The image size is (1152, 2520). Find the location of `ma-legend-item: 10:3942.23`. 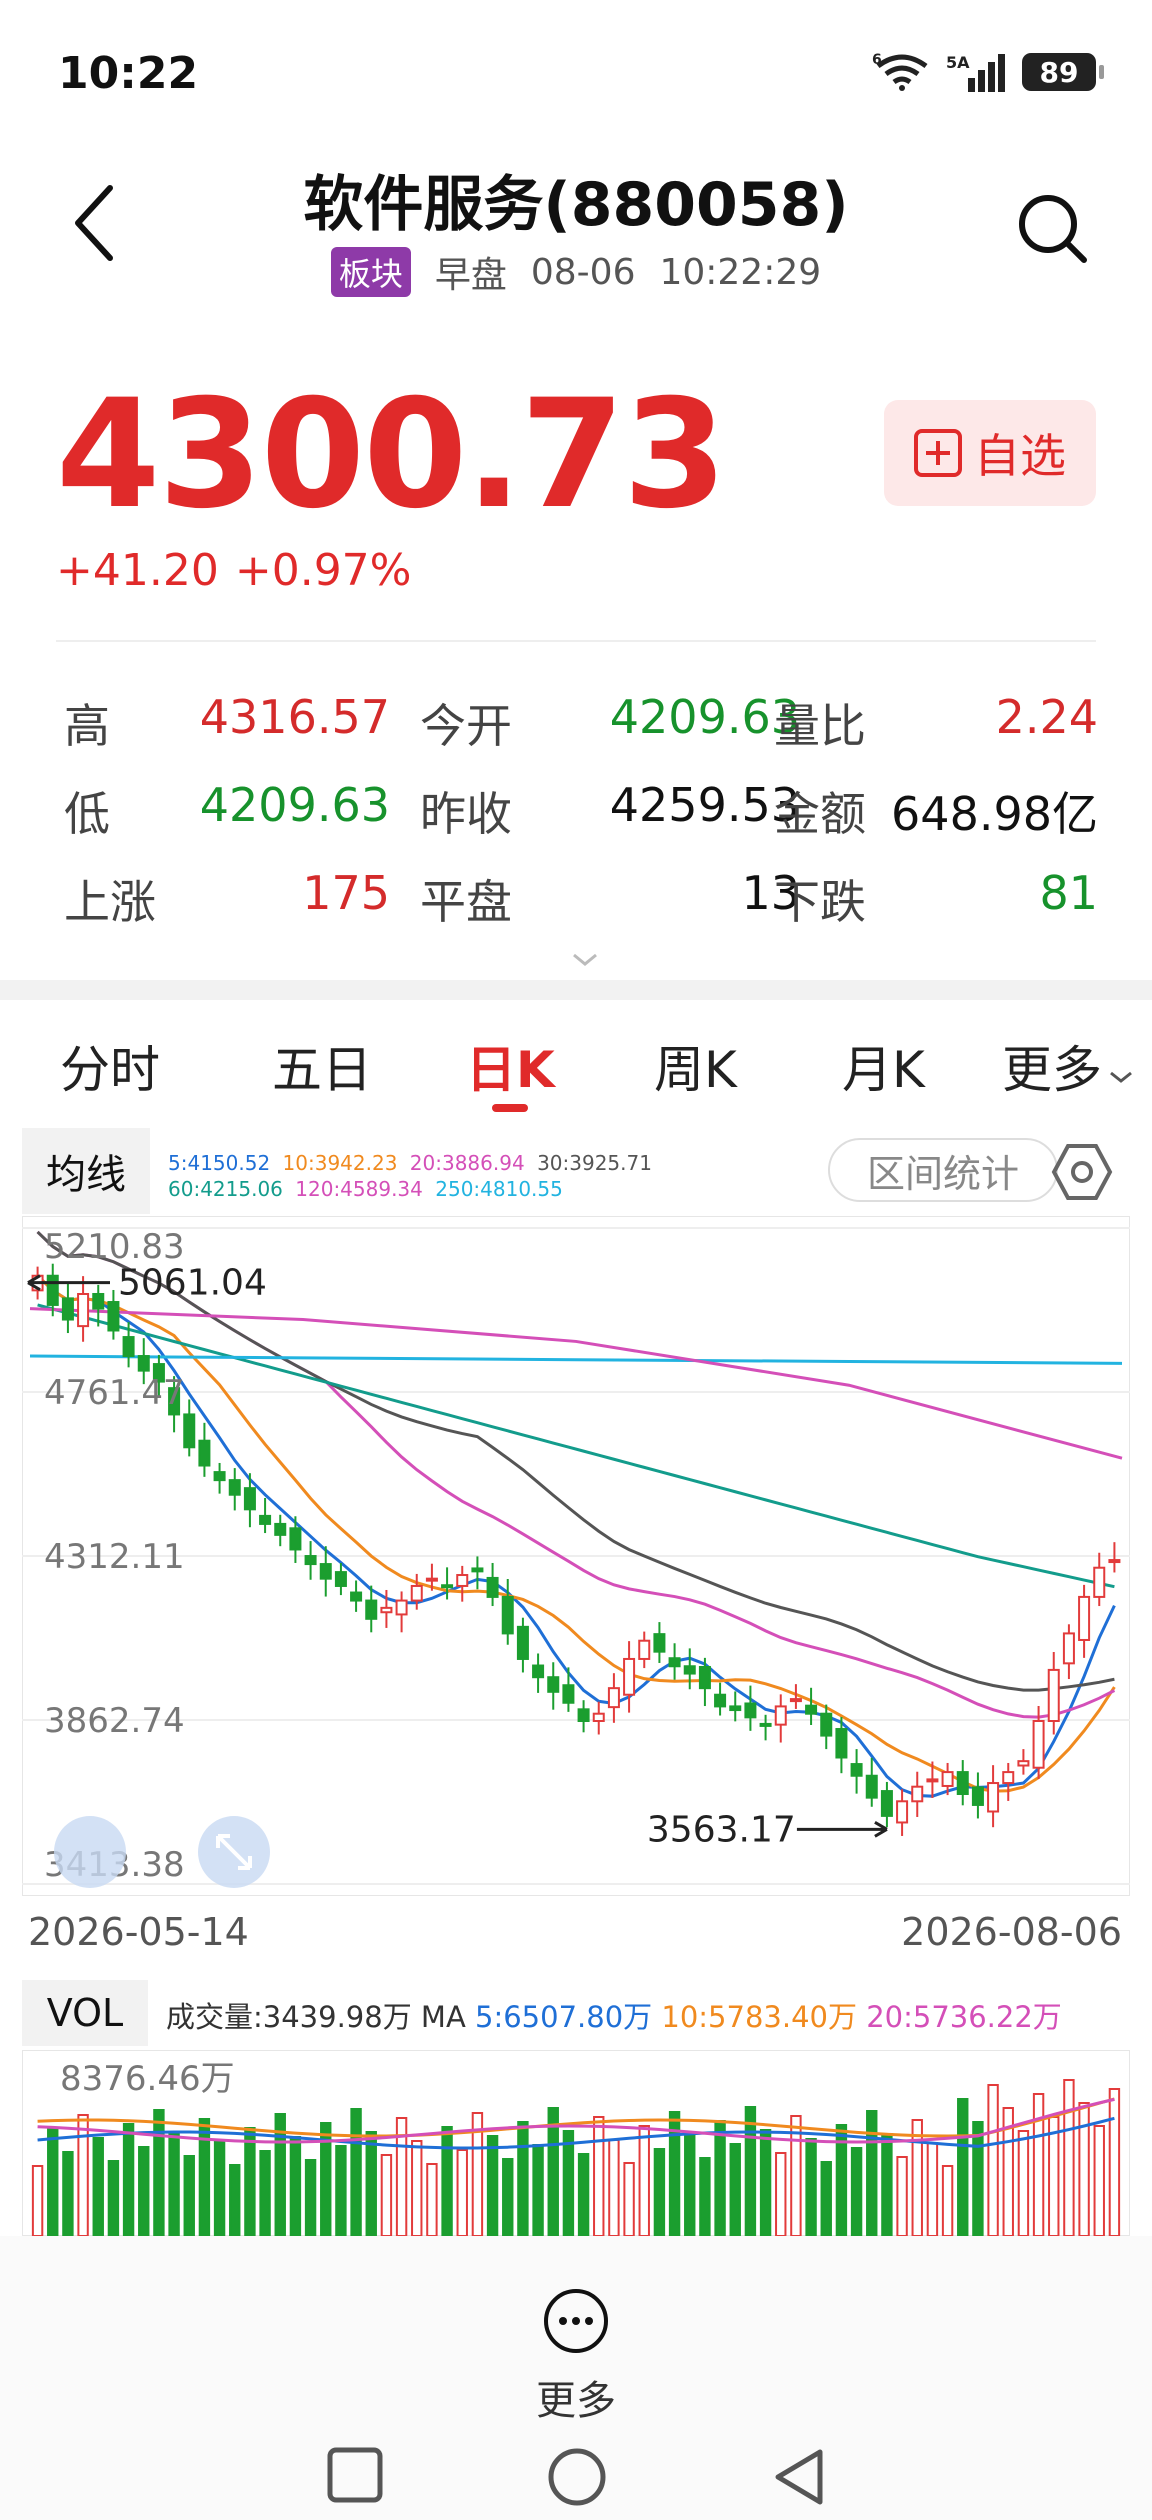

ma-legend-item: 10:3942.23 is located at coordinates (340, 1163).